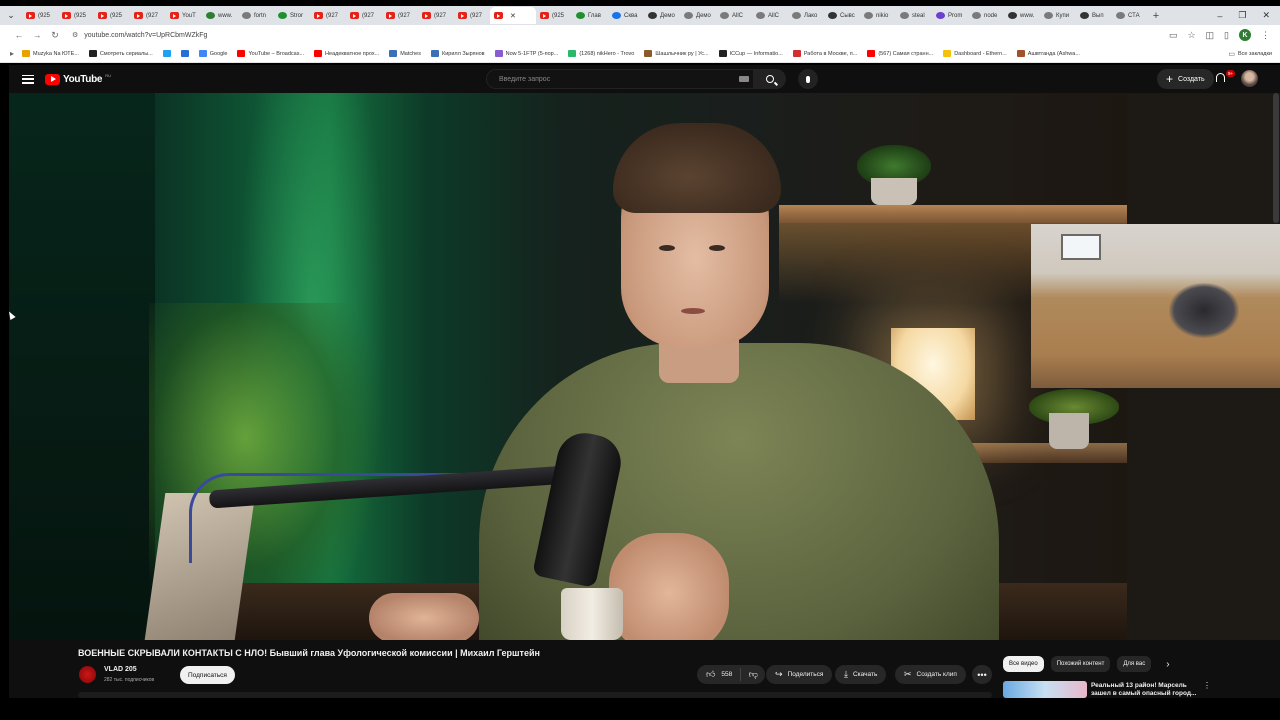 The height and width of the screenshot is (720, 1280). What do you see at coordinates (1191, 35) in the screenshot?
I see `bookmark-star-icon: ☆` at bounding box center [1191, 35].